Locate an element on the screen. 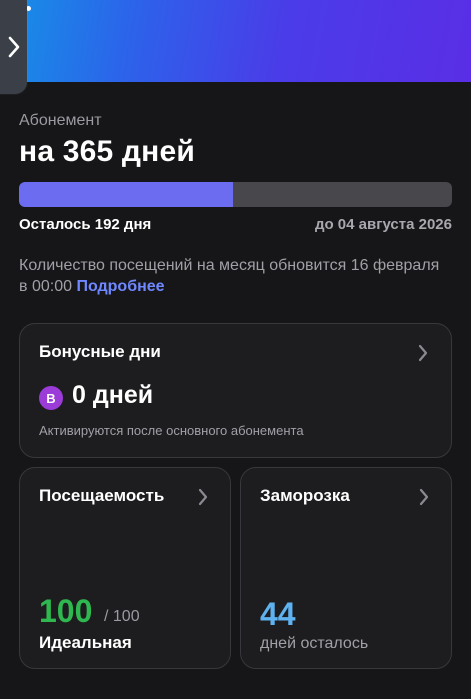 The width and height of the screenshot is (471, 699). side-expand-tab is located at coordinates (13, 47).